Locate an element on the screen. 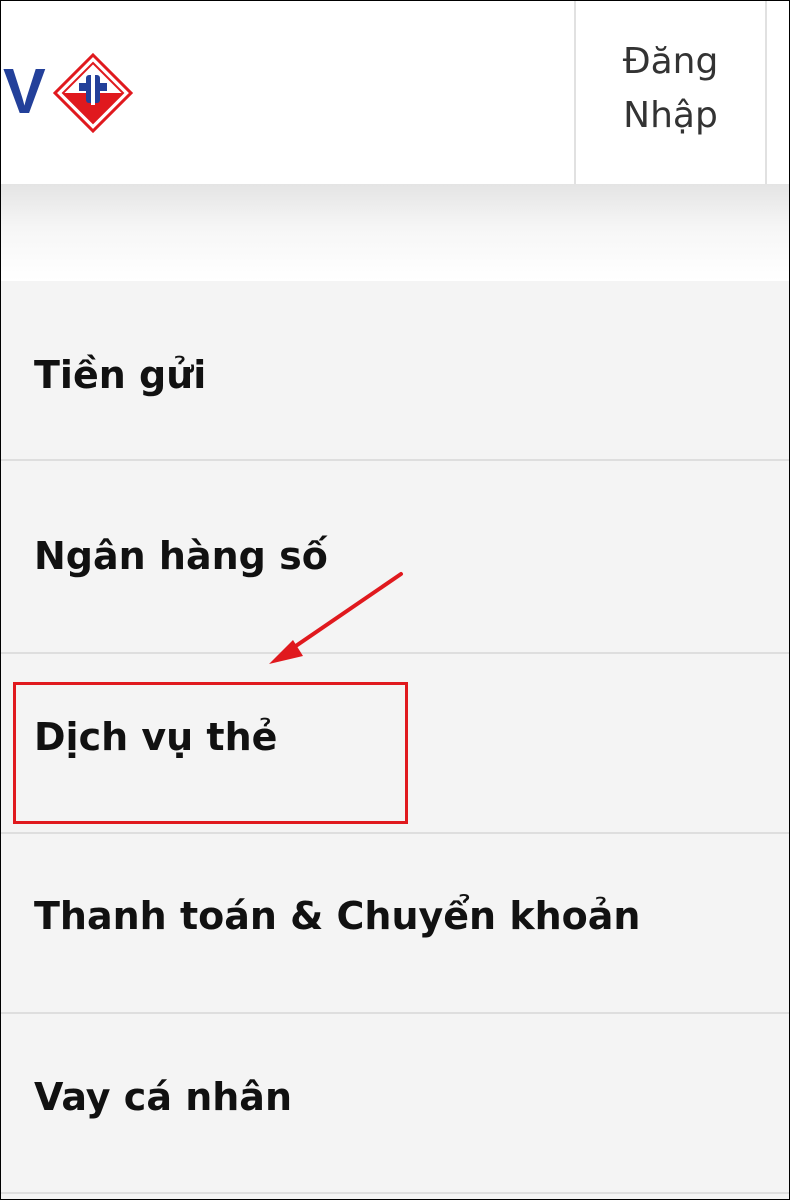 The image size is (790, 1200). highlight-annotation is located at coordinates (210, 753).